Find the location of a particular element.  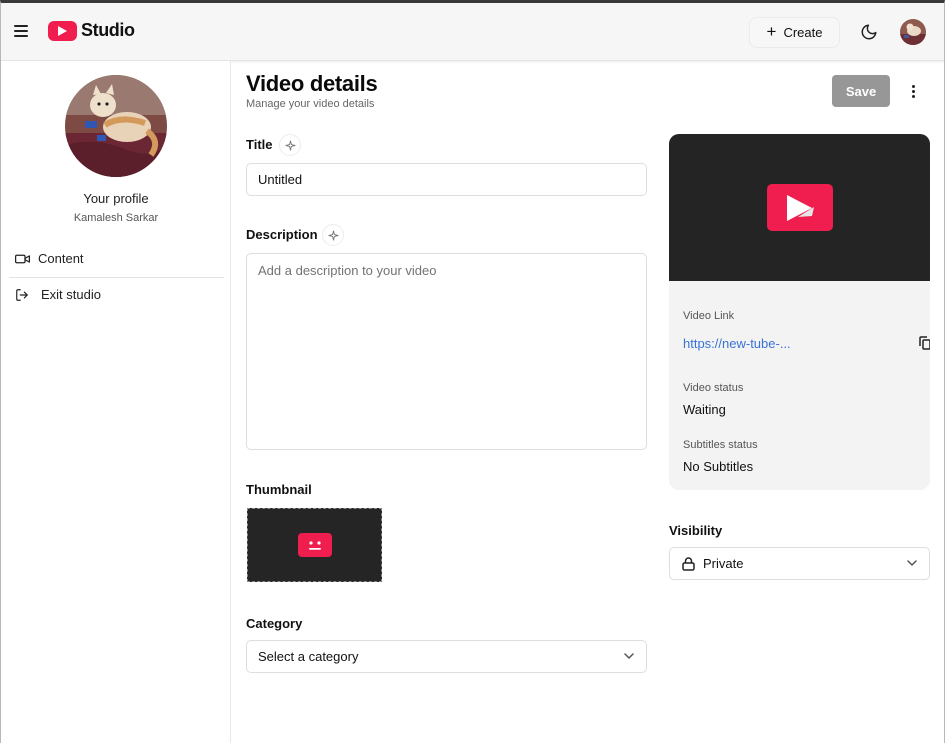

top-bar: Studio + Create is located at coordinates (472, 32).